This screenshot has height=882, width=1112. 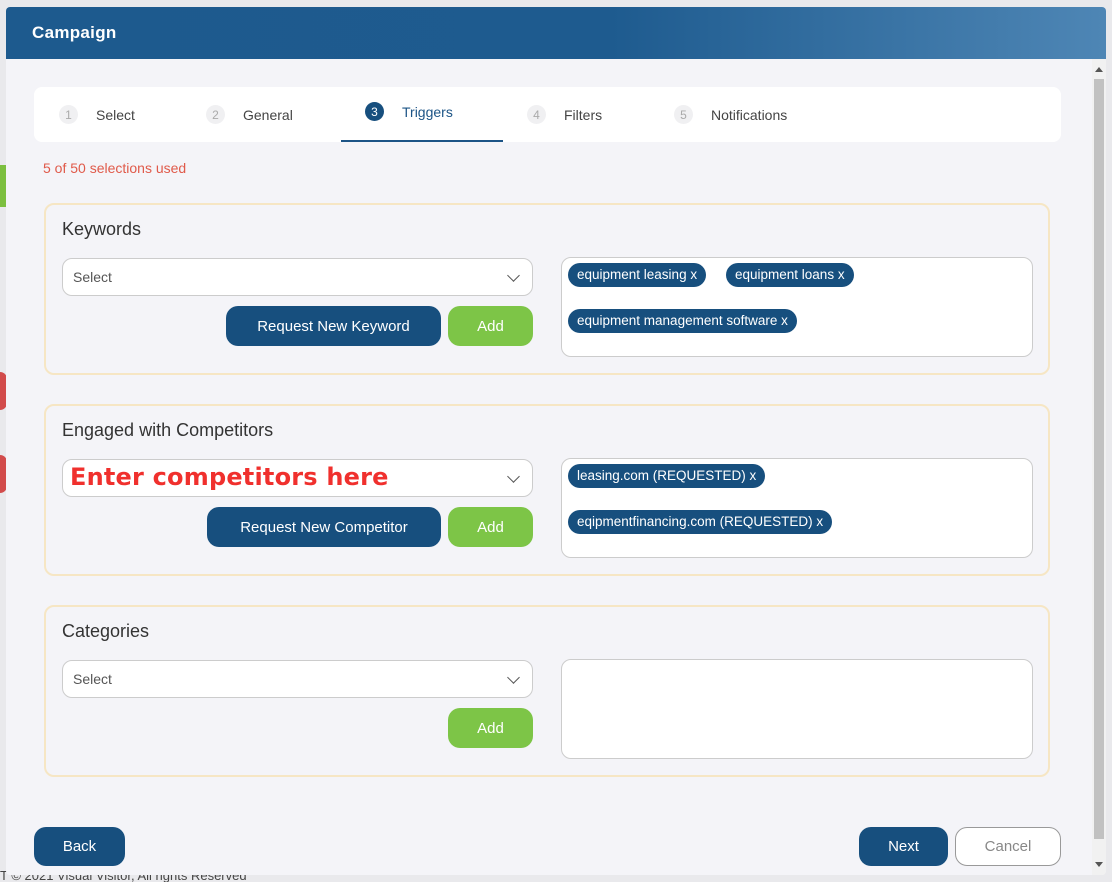 I want to click on keyword-tag: equipment management software x, so click(x=682, y=321).